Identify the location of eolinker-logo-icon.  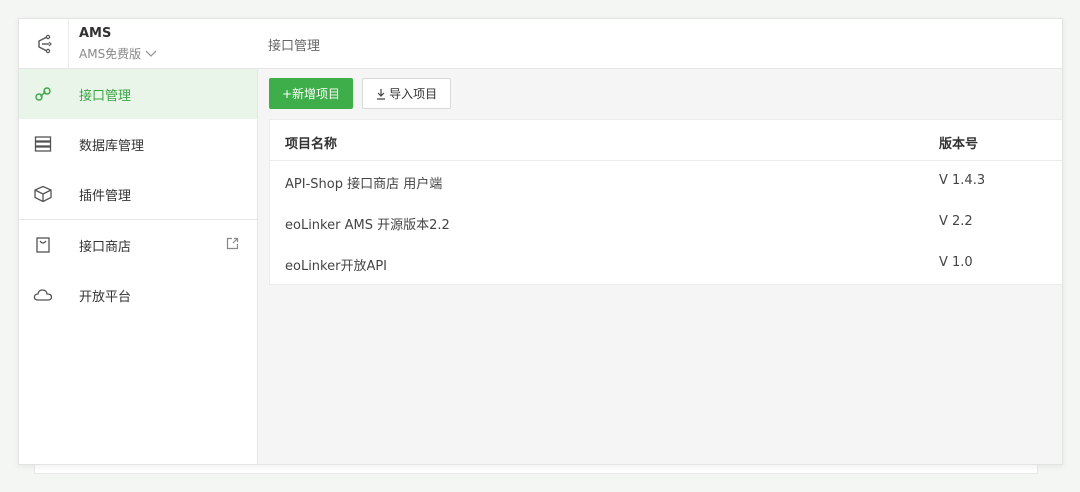
(44, 43).